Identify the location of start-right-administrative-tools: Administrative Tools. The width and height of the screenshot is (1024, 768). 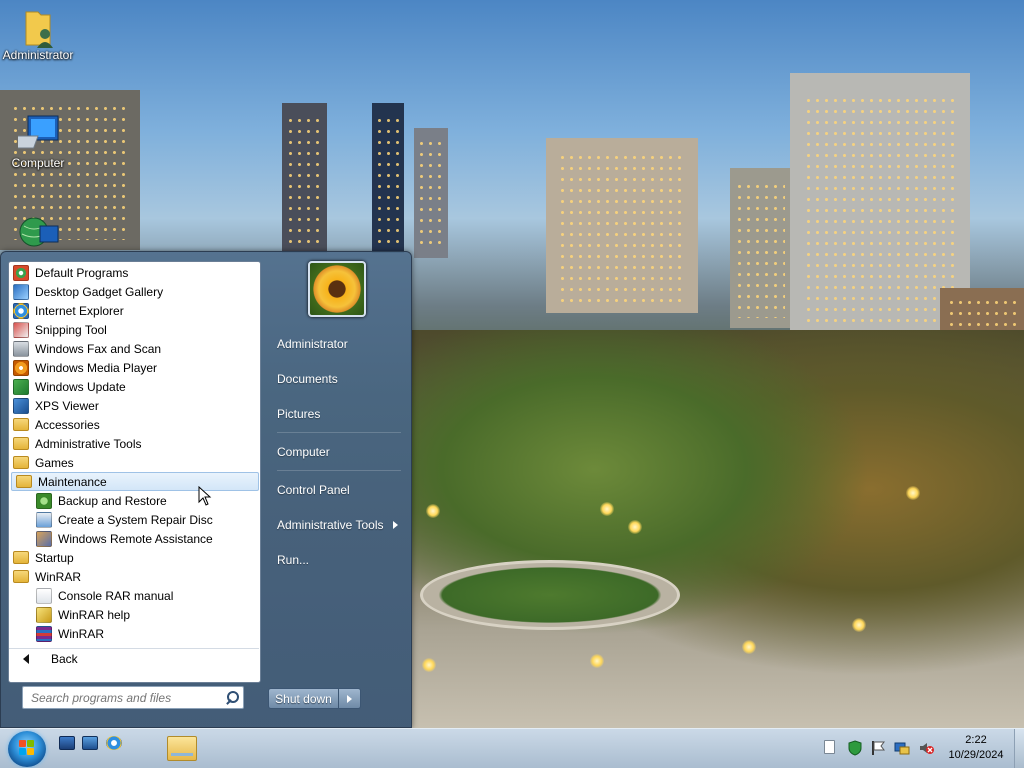
(337, 525).